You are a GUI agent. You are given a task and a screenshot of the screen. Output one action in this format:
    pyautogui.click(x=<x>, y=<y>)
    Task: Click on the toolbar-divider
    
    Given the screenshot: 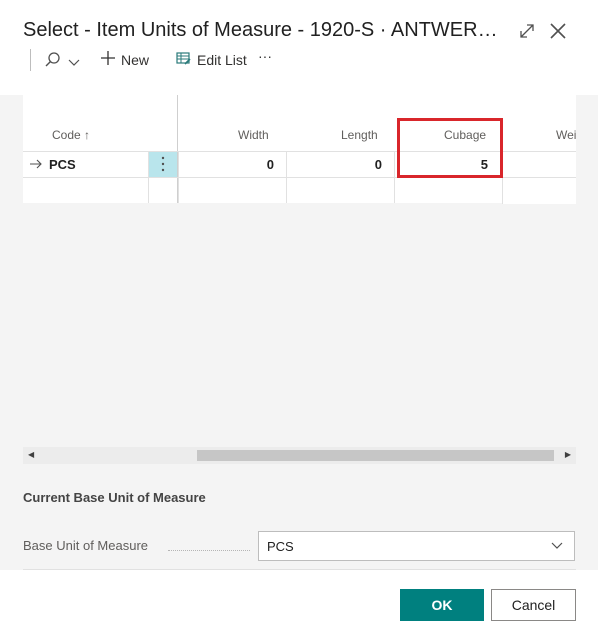 What is the action you would take?
    pyautogui.click(x=30, y=60)
    